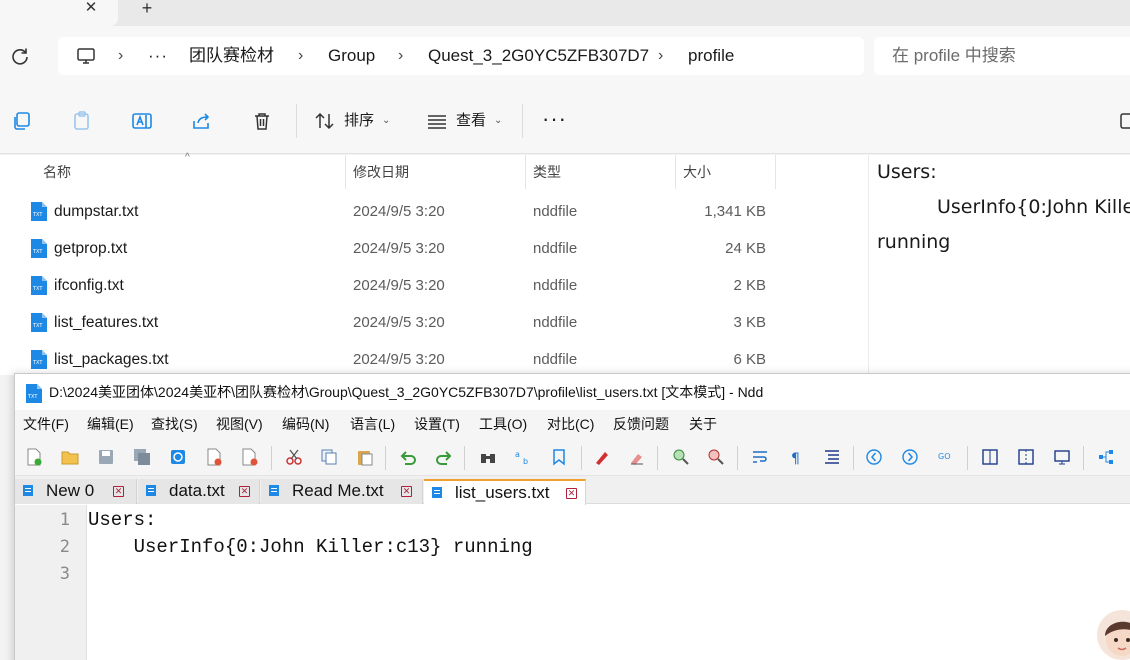 The image size is (1130, 660). Describe the element at coordinates (538, 56) in the screenshot. I see `breadcrumb-item: Quest_3_2G0YC5ZFB307D7` at that location.